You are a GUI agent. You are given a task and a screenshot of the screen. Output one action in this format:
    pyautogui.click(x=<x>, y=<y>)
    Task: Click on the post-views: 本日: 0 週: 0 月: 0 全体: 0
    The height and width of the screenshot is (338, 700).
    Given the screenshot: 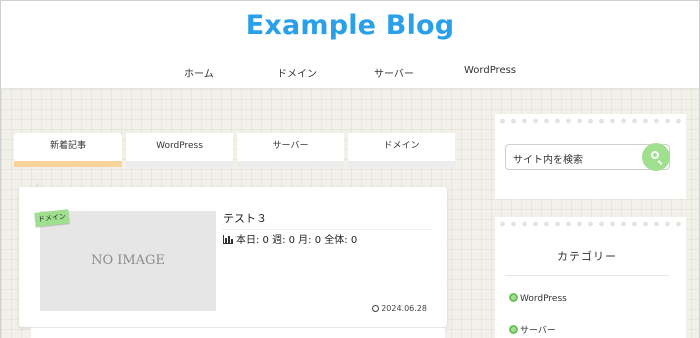 What is the action you would take?
    pyautogui.click(x=290, y=238)
    